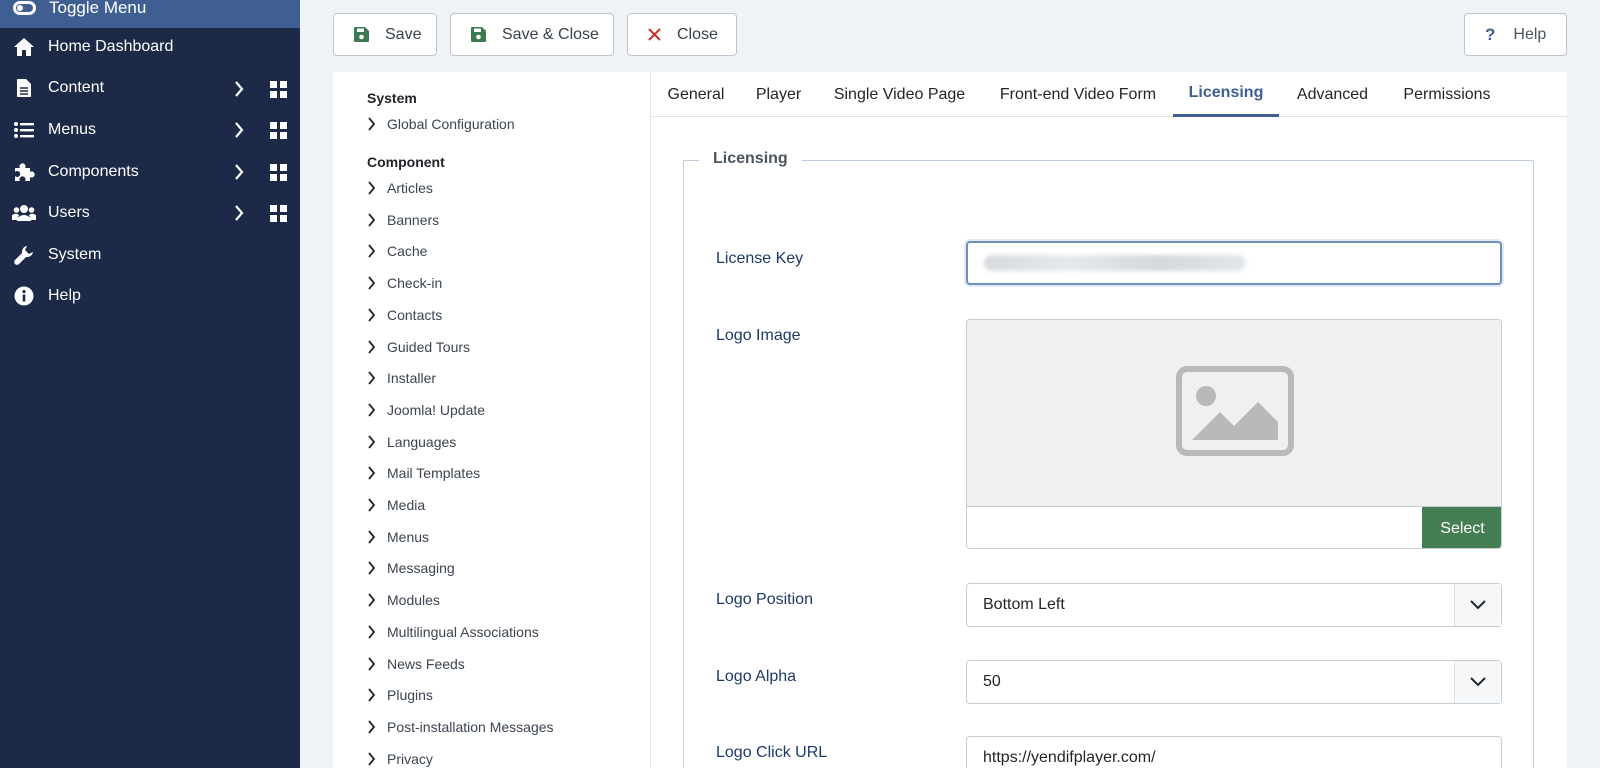 This screenshot has width=1600, height=768. What do you see at coordinates (1234, 682) in the screenshot?
I see `logo-alpha-select: 50` at bounding box center [1234, 682].